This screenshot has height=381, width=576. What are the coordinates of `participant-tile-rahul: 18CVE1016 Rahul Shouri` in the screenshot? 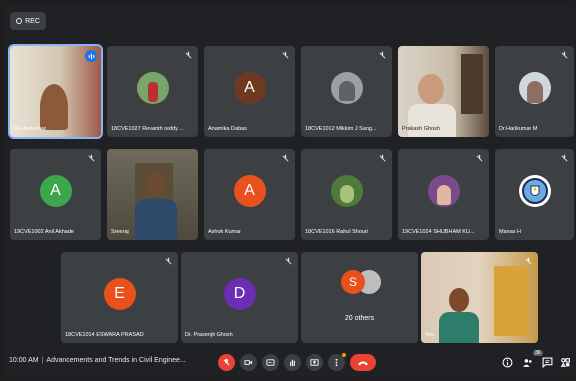 It's located at (346, 194).